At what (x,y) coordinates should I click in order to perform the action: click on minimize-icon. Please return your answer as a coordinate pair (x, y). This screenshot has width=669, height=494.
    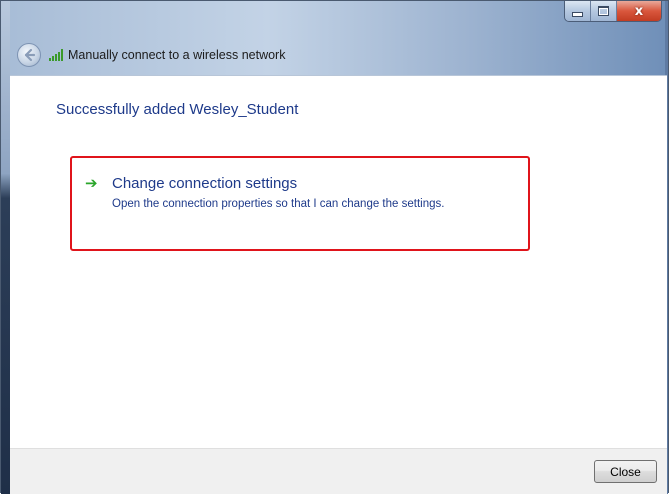
    Looking at the image, I should click on (577, 14).